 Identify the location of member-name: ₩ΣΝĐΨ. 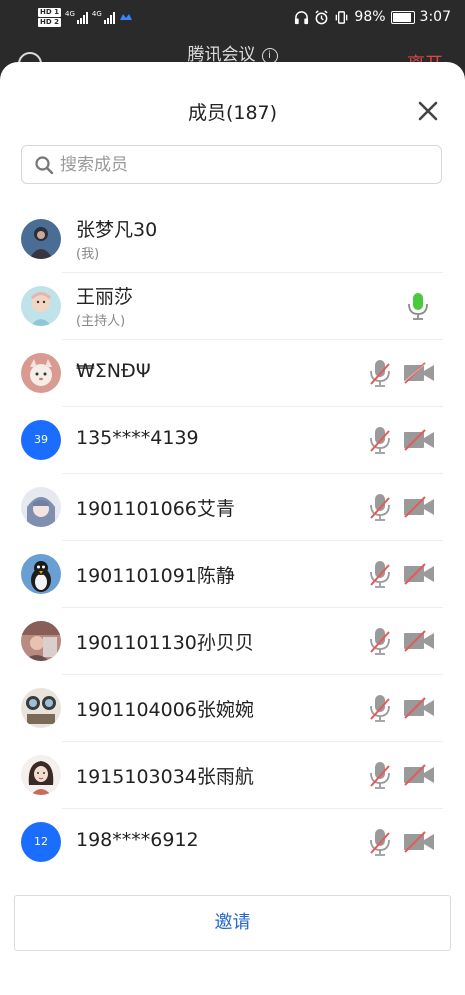
(113, 371).